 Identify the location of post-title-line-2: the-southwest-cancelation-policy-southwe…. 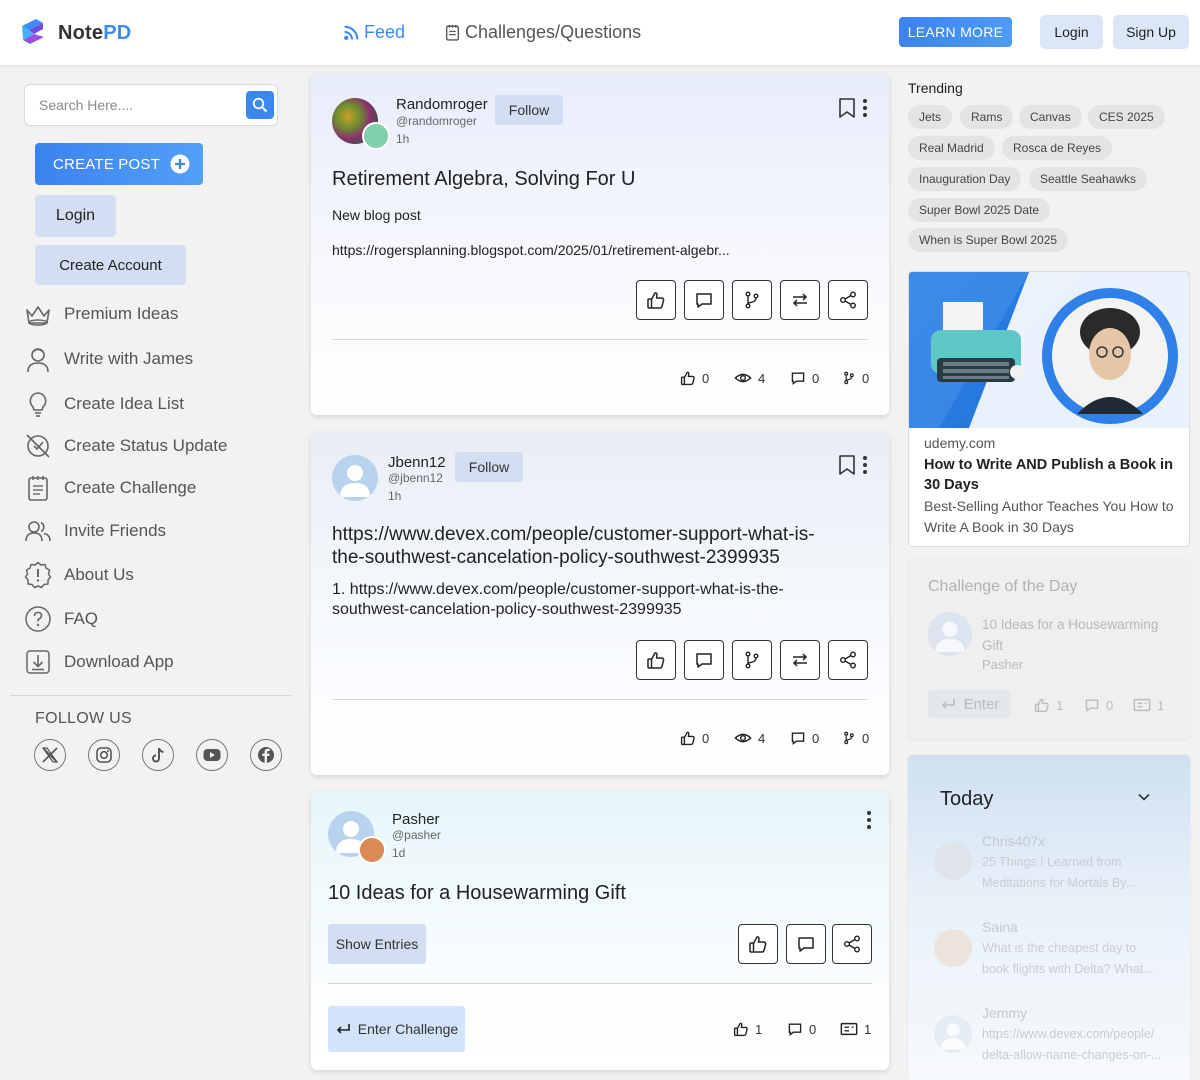
(556, 558).